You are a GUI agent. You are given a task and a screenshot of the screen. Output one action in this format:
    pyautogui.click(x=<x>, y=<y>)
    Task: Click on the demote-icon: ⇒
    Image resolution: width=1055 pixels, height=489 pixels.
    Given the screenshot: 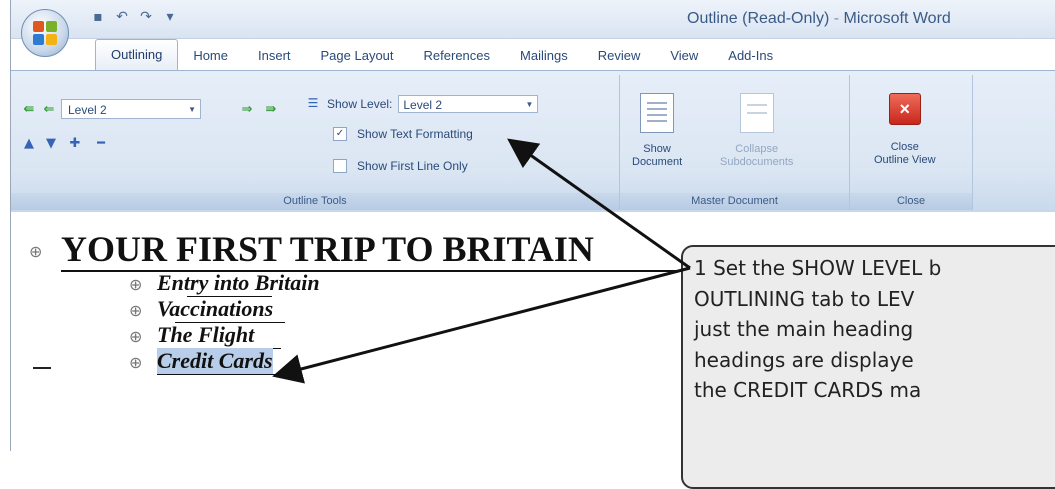 What is the action you would take?
    pyautogui.click(x=247, y=109)
    